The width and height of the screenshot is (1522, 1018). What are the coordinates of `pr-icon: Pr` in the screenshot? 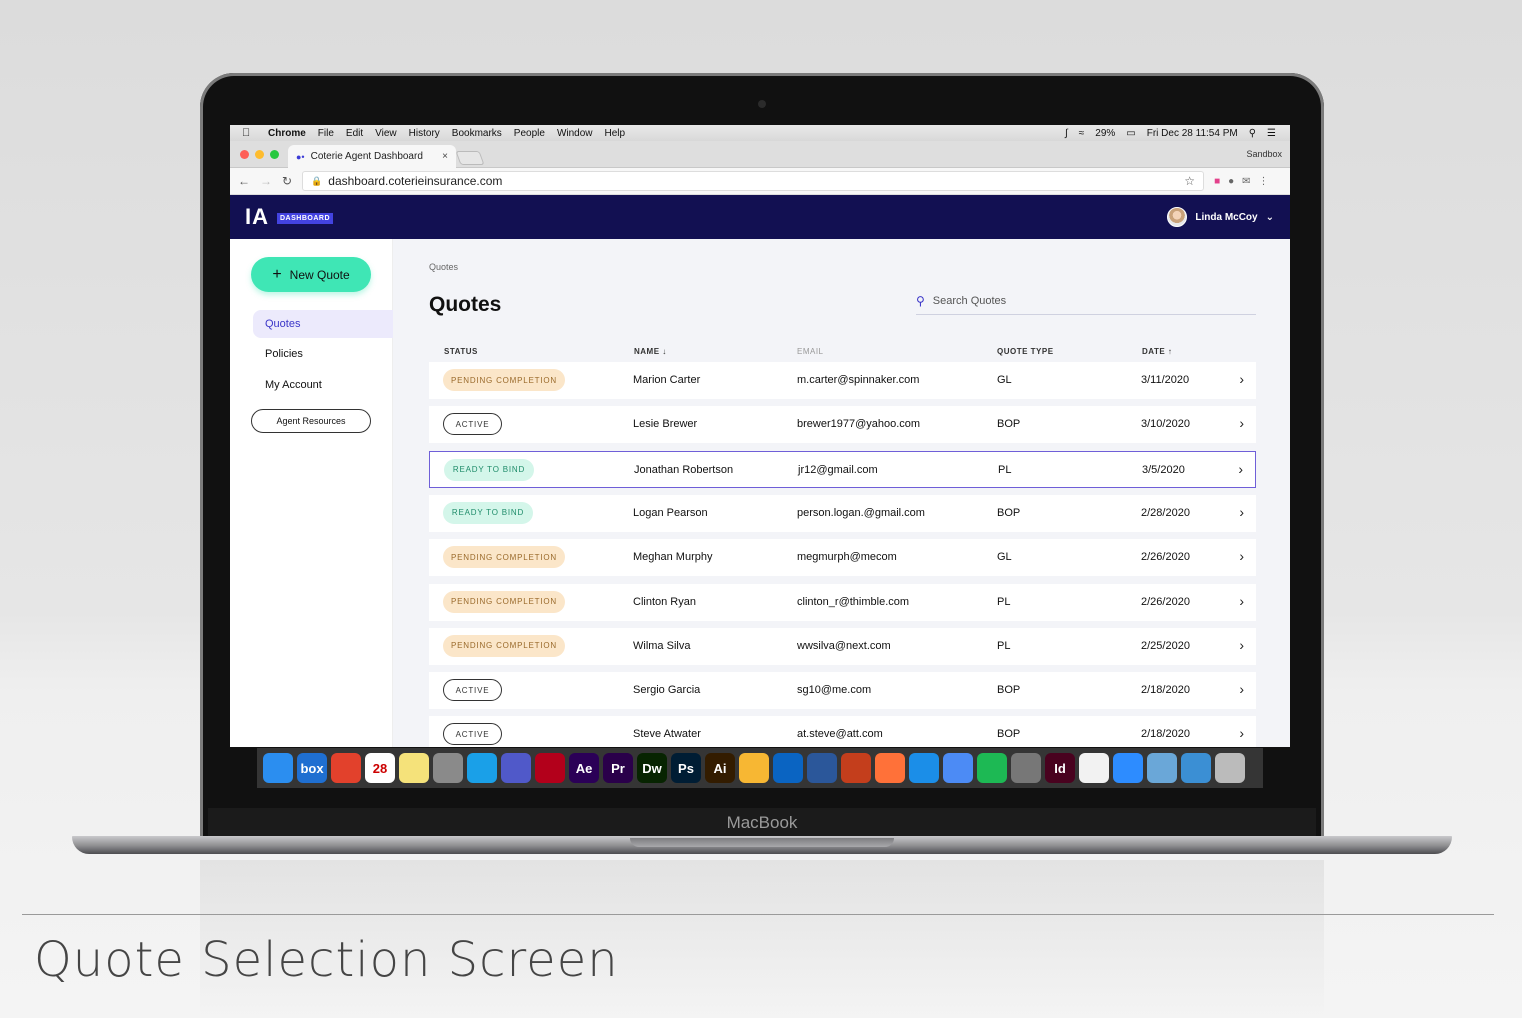 It's located at (618, 768).